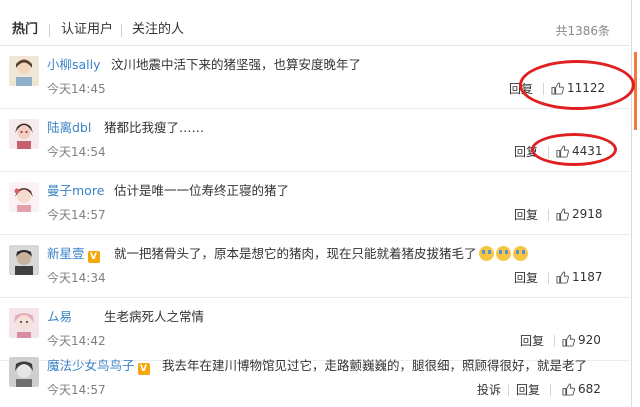 The image size is (640, 407). What do you see at coordinates (76, 278) in the screenshot?
I see `comment-time: 今天14:34` at bounding box center [76, 278].